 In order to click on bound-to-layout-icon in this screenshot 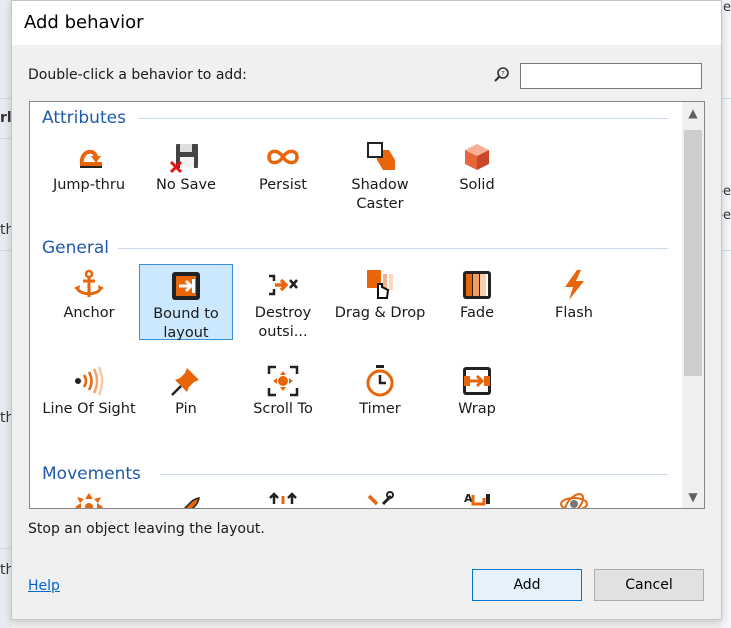, I will do `click(186, 286)`.